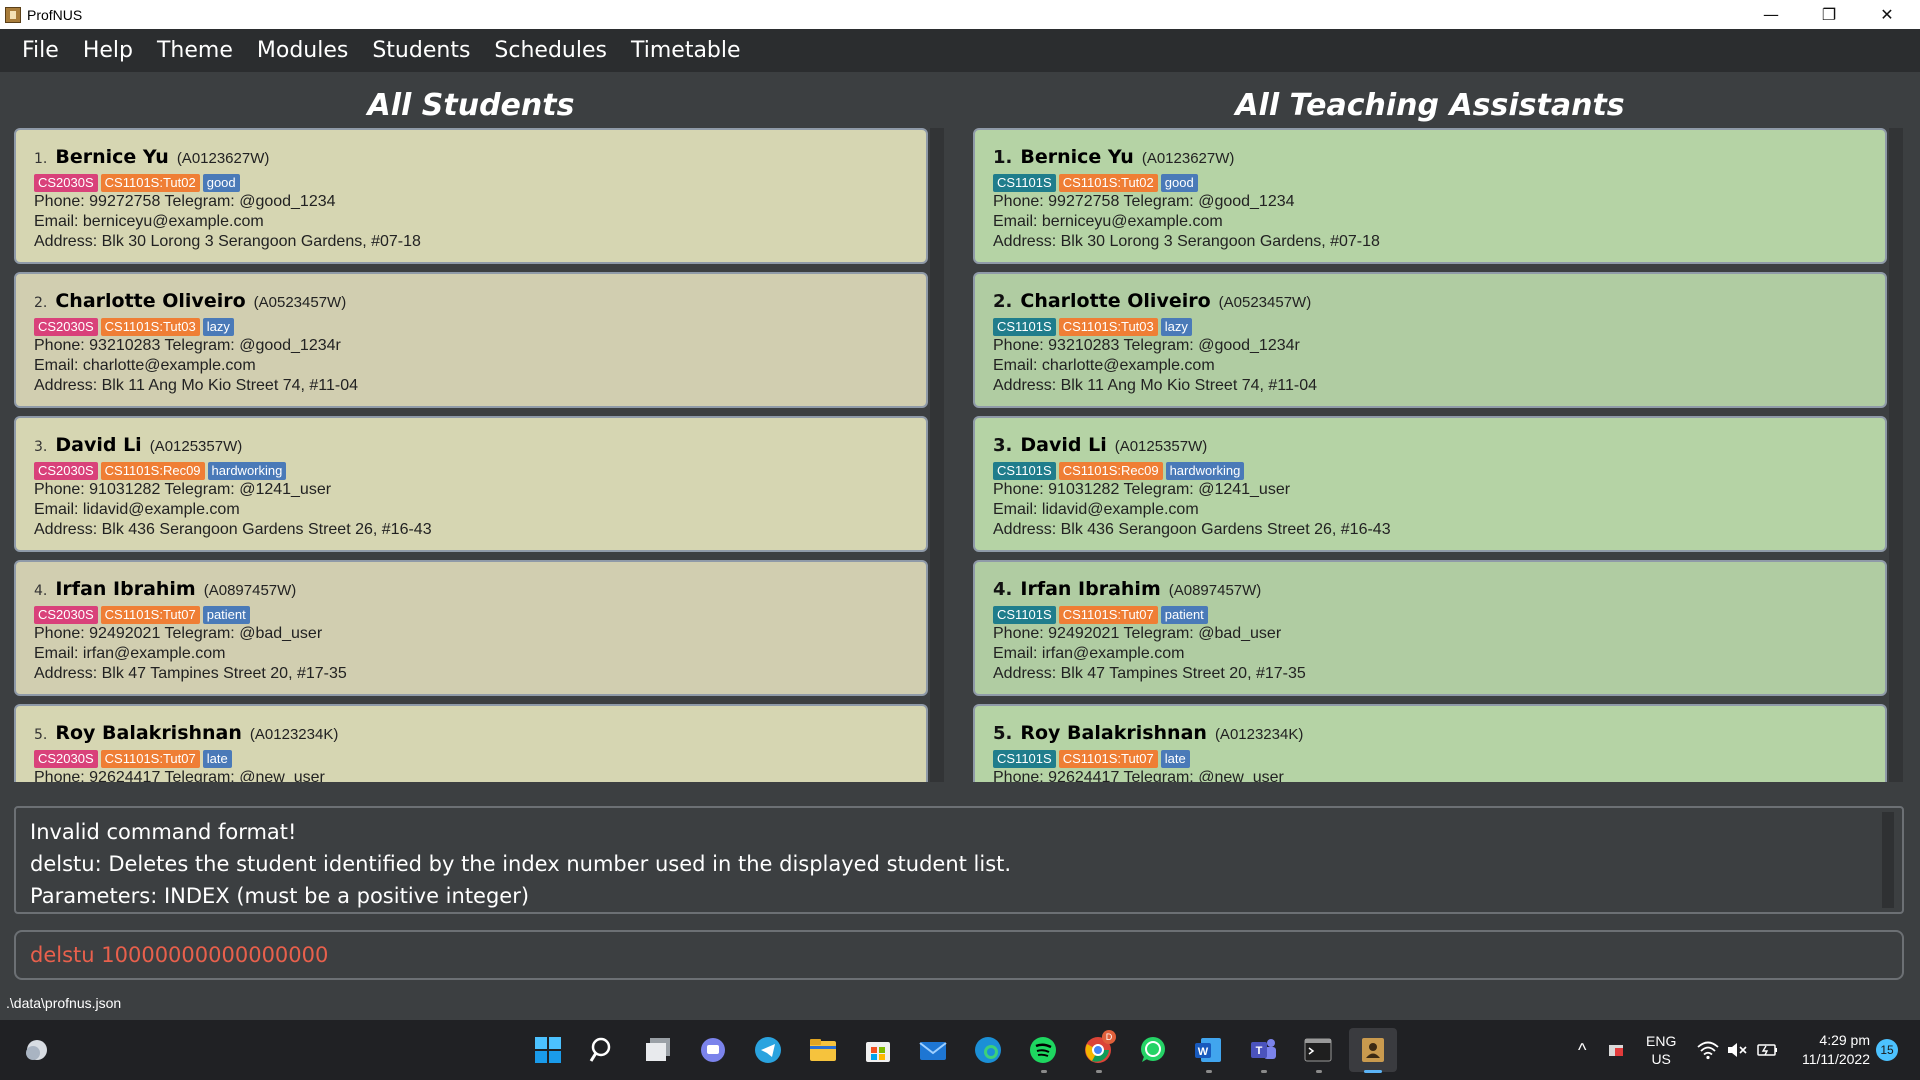  What do you see at coordinates (658, 1050) in the screenshot?
I see `task-view-icon` at bounding box center [658, 1050].